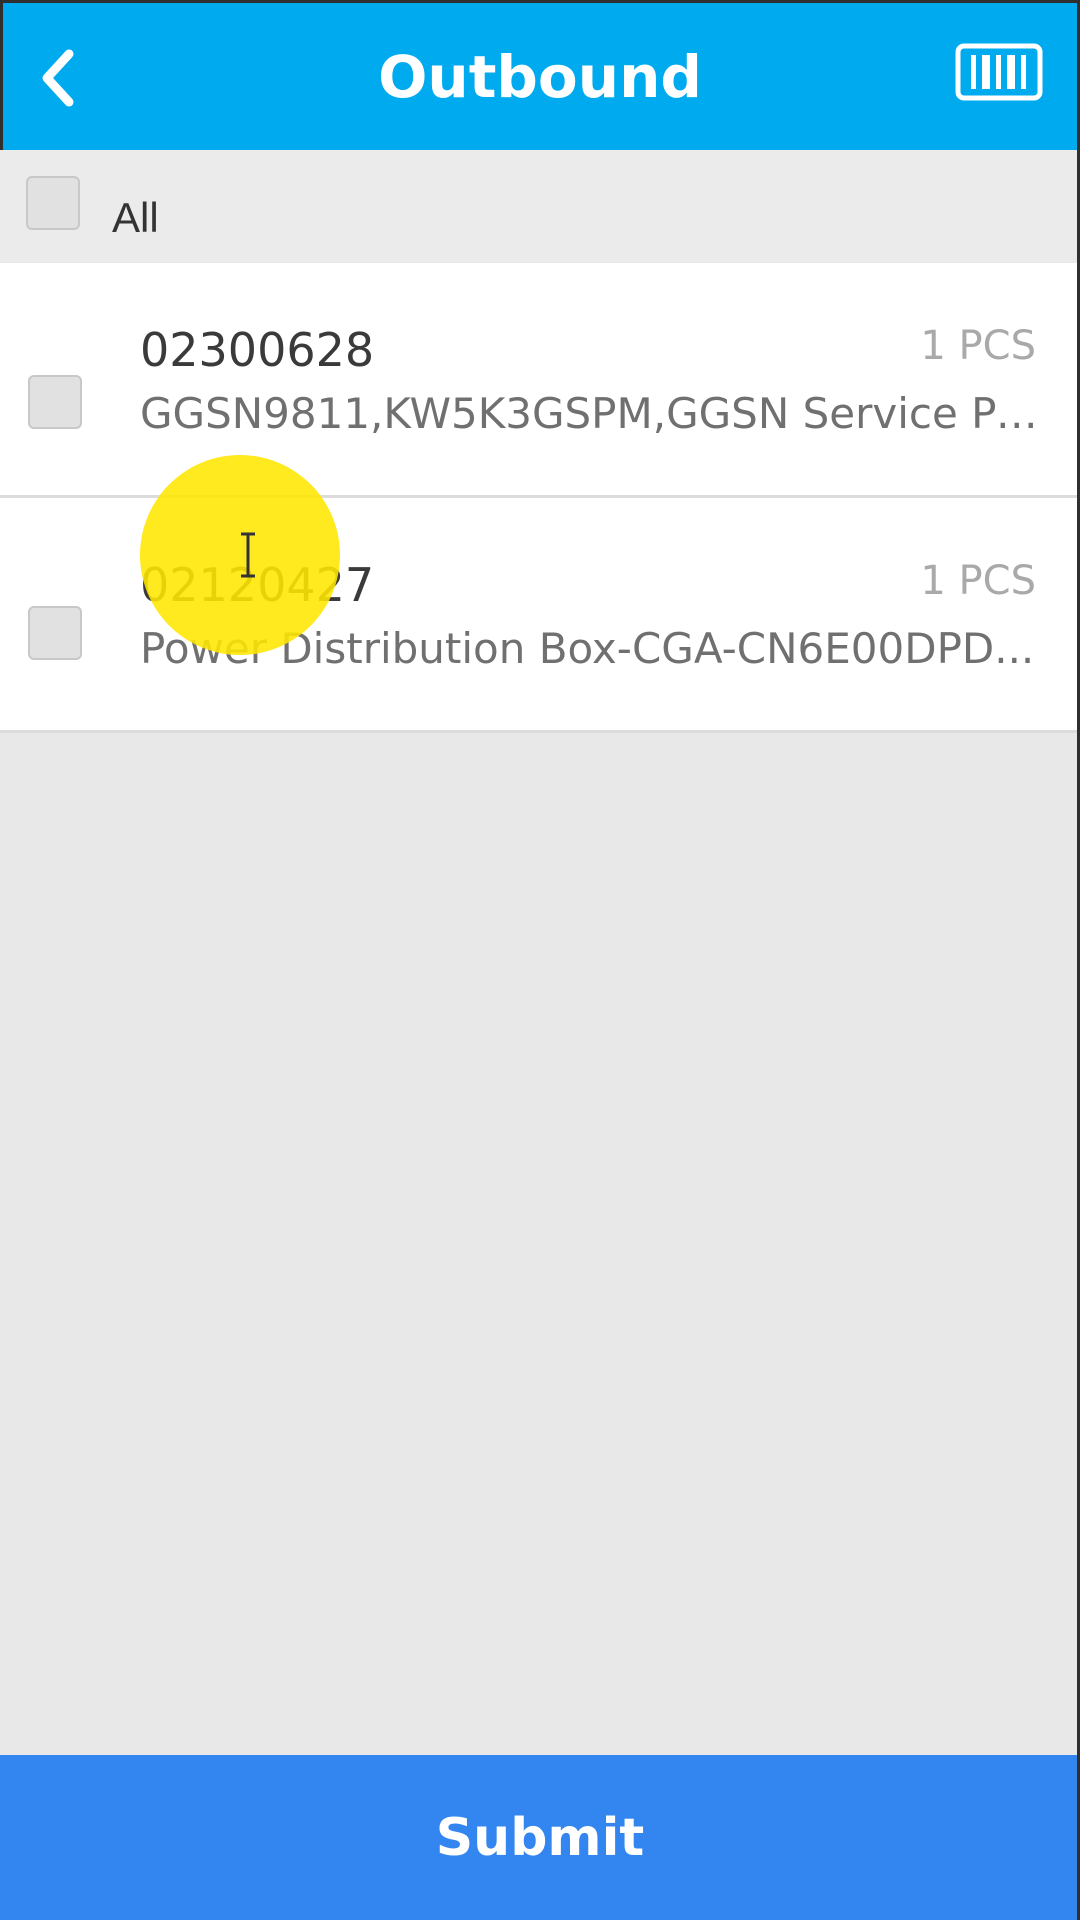 The image size is (1080, 1920). Describe the element at coordinates (540, 206) in the screenshot. I see `select-all-row: All` at that location.